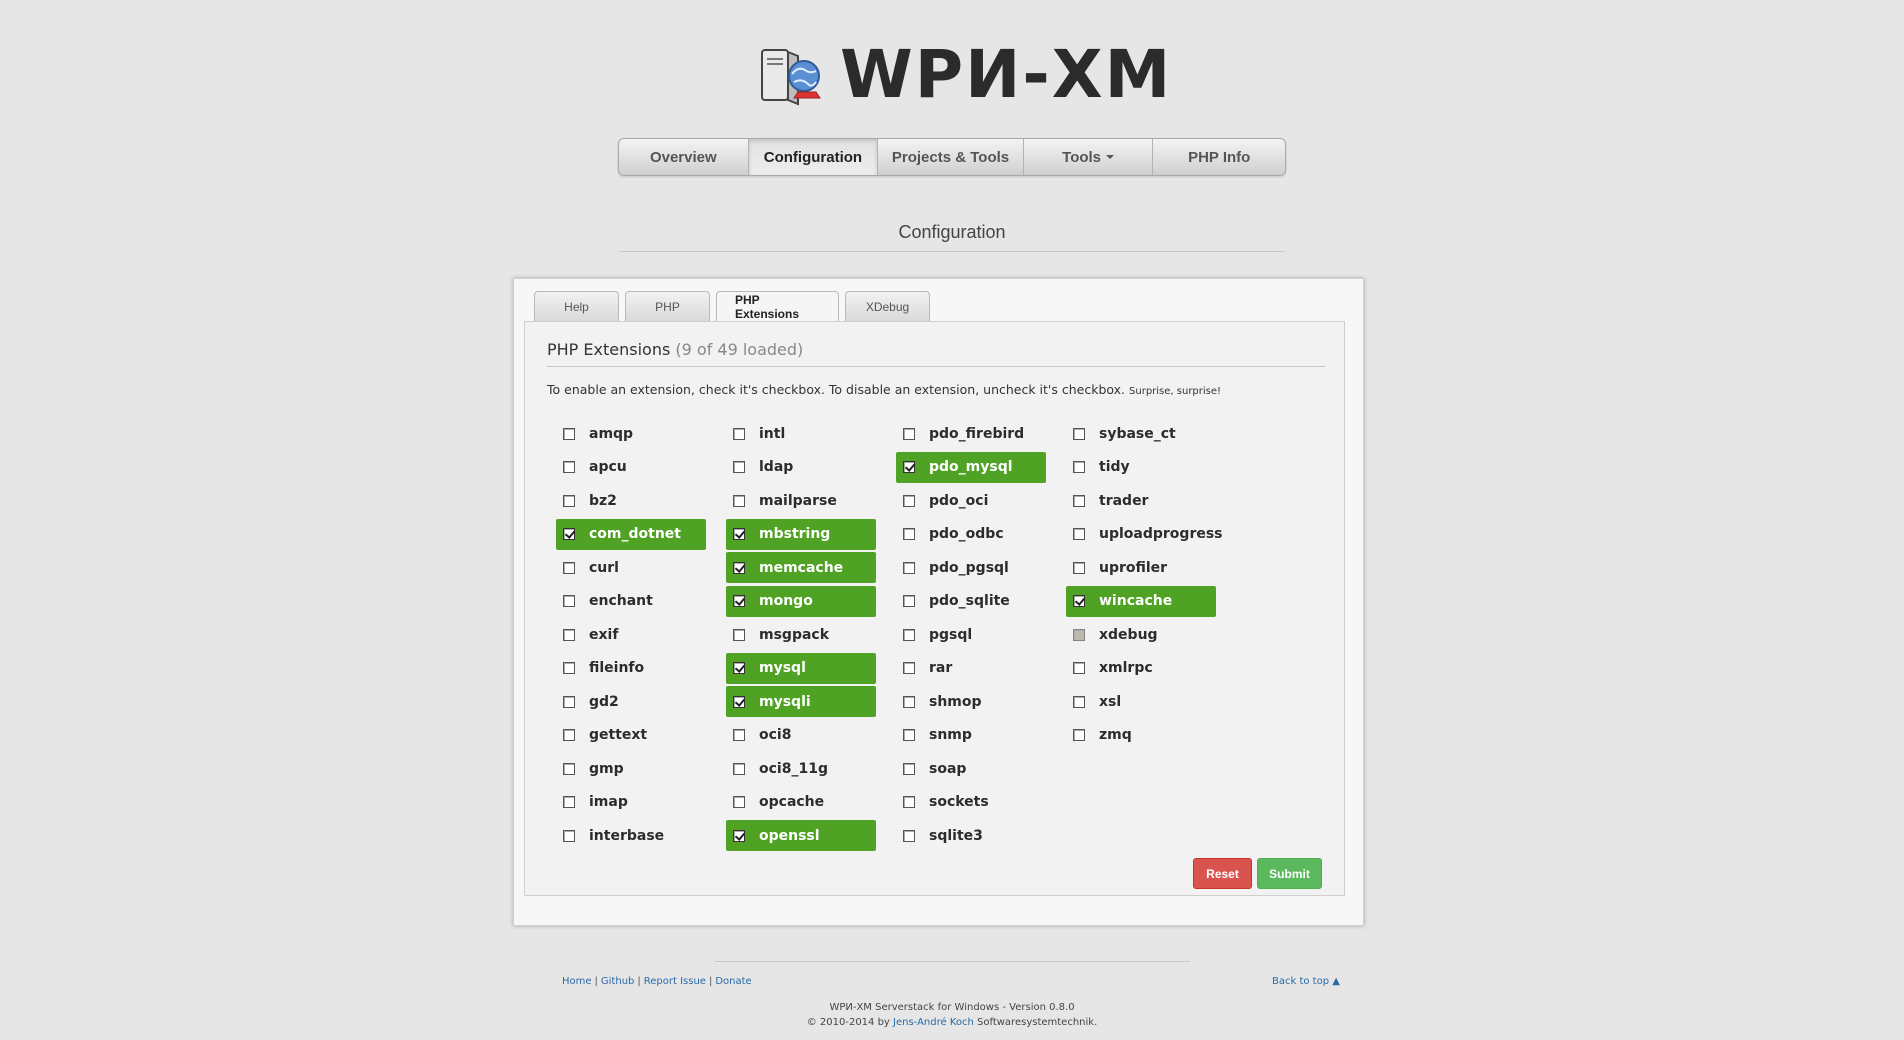  Describe the element at coordinates (1219, 157) in the screenshot. I see `nav-php-info: PHP Info` at that location.